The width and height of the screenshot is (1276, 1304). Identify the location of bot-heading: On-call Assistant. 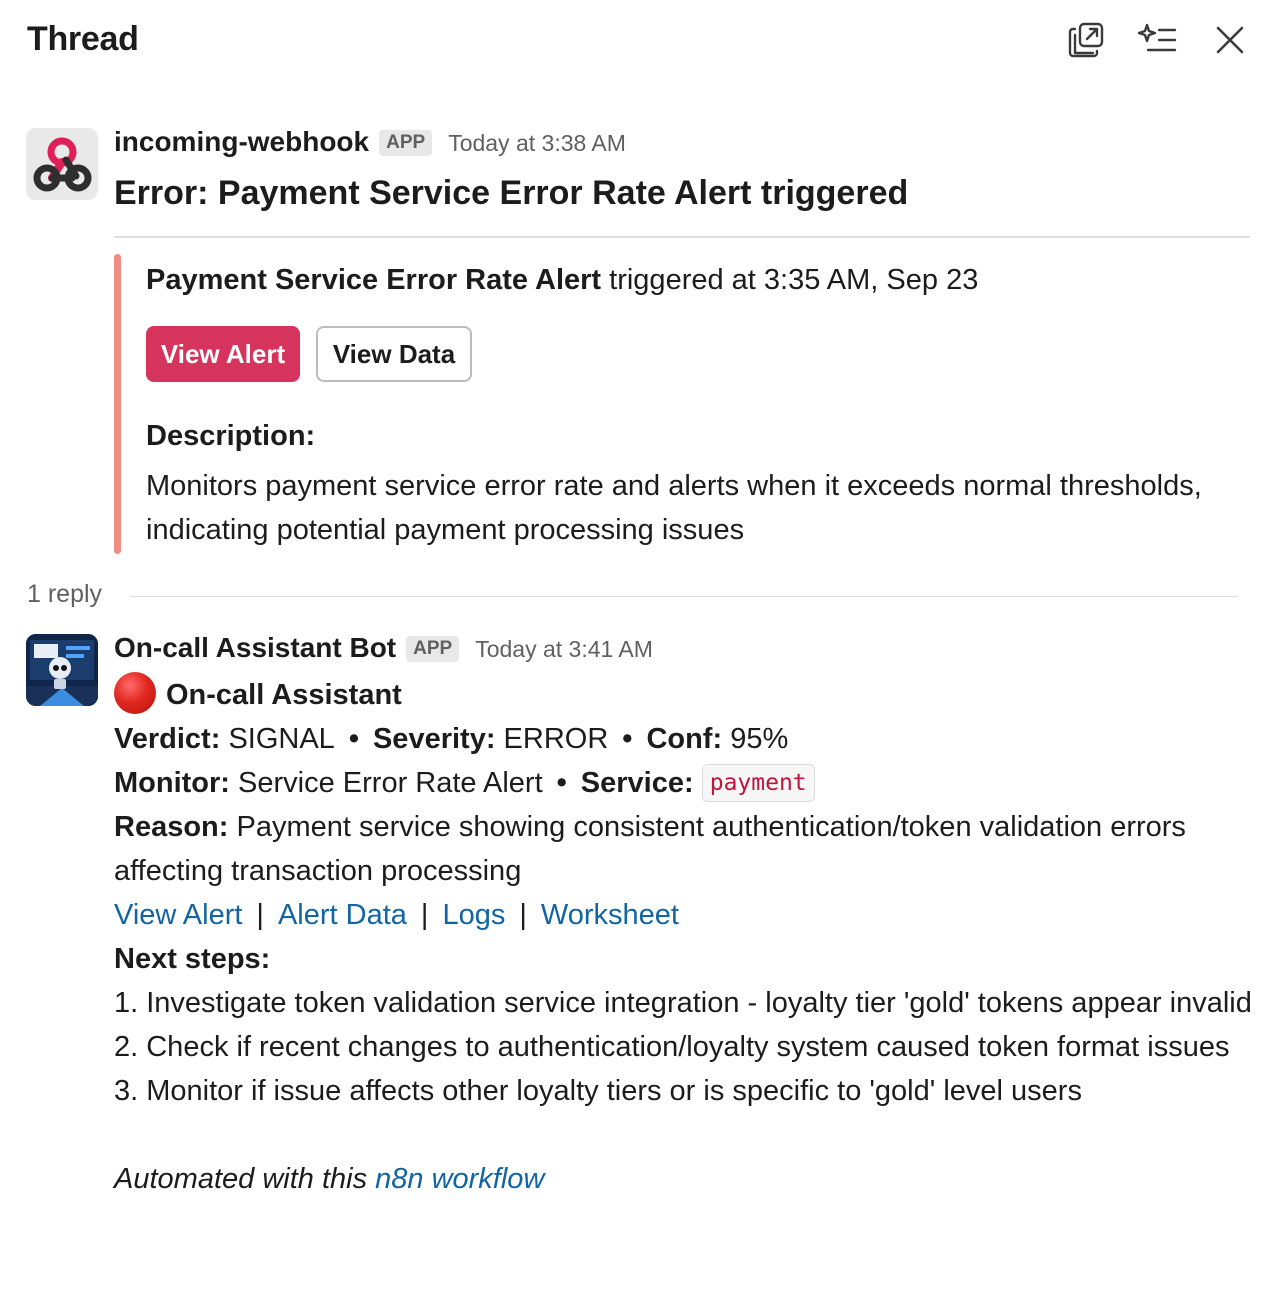
(284, 695).